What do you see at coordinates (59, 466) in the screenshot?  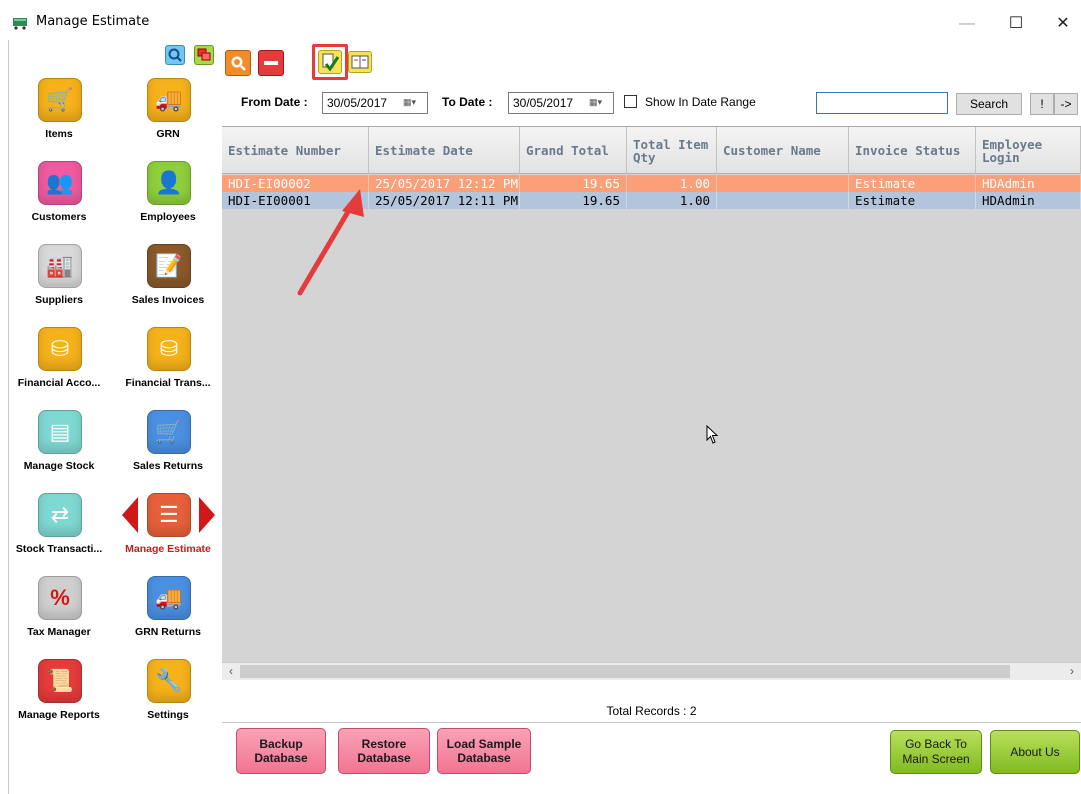 I see `sidebar-item-label: Manage Stock` at bounding box center [59, 466].